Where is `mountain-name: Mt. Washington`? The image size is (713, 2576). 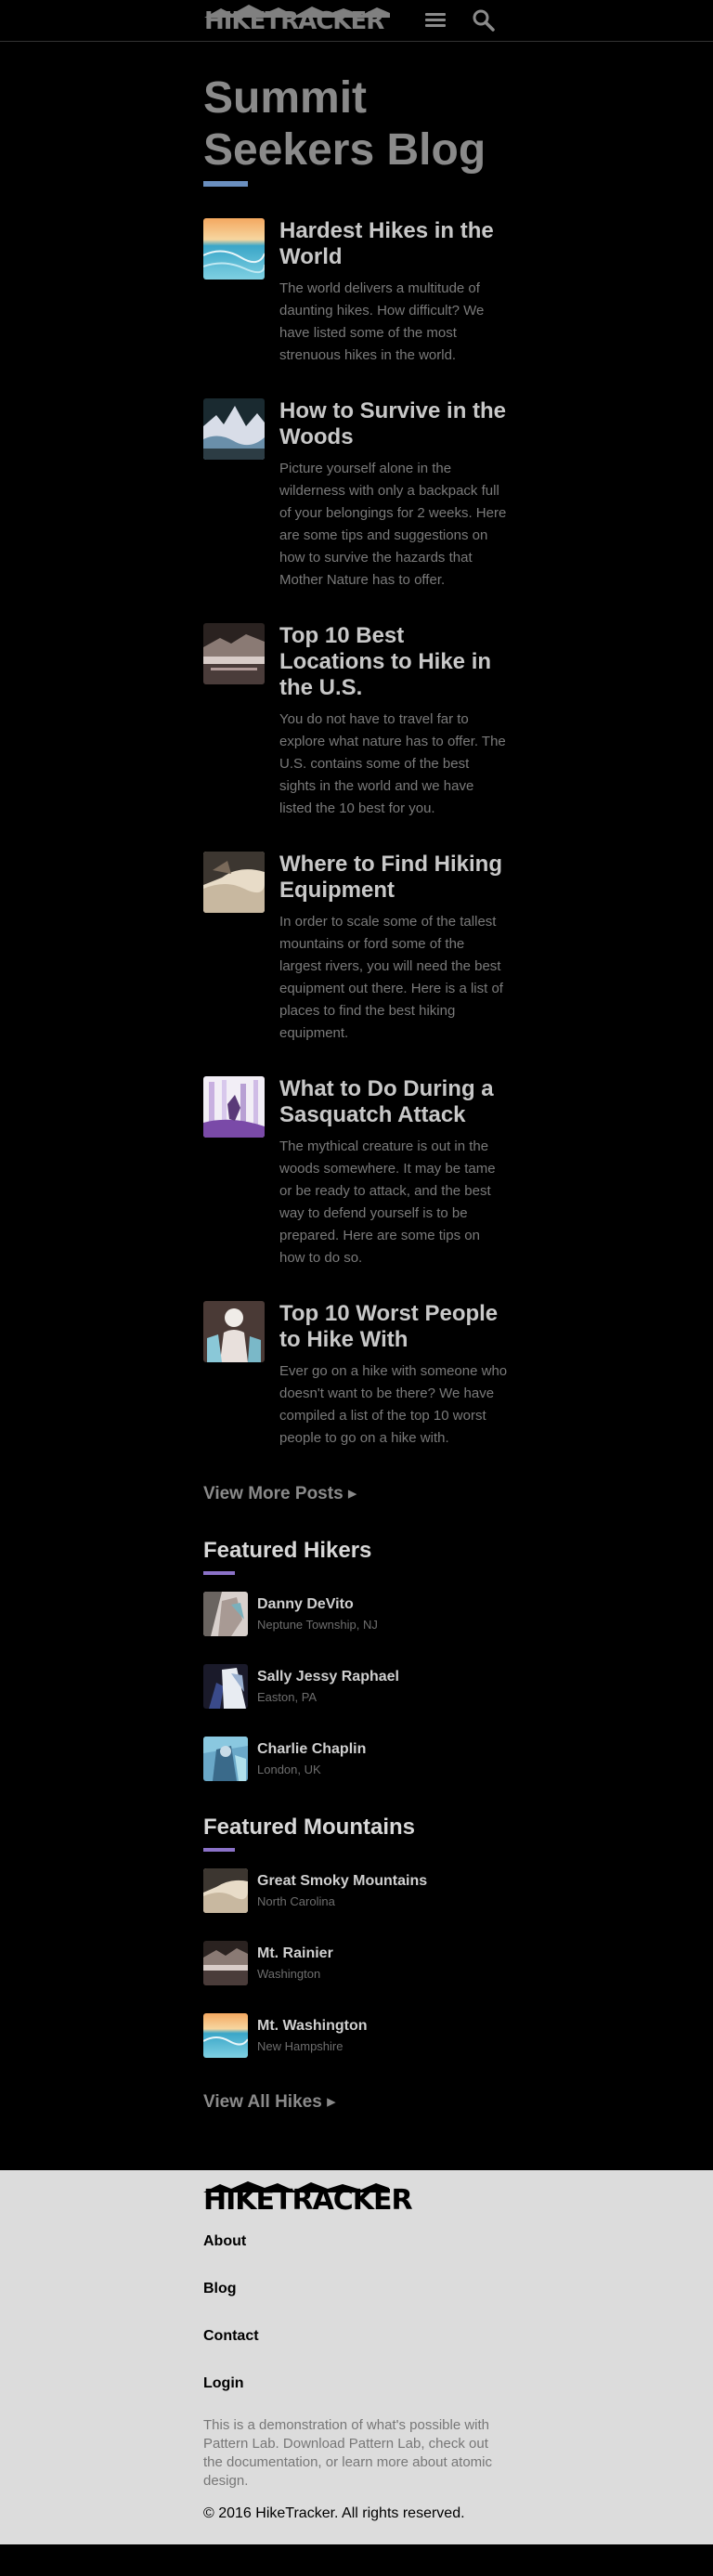 mountain-name: Mt. Washington is located at coordinates (312, 2026).